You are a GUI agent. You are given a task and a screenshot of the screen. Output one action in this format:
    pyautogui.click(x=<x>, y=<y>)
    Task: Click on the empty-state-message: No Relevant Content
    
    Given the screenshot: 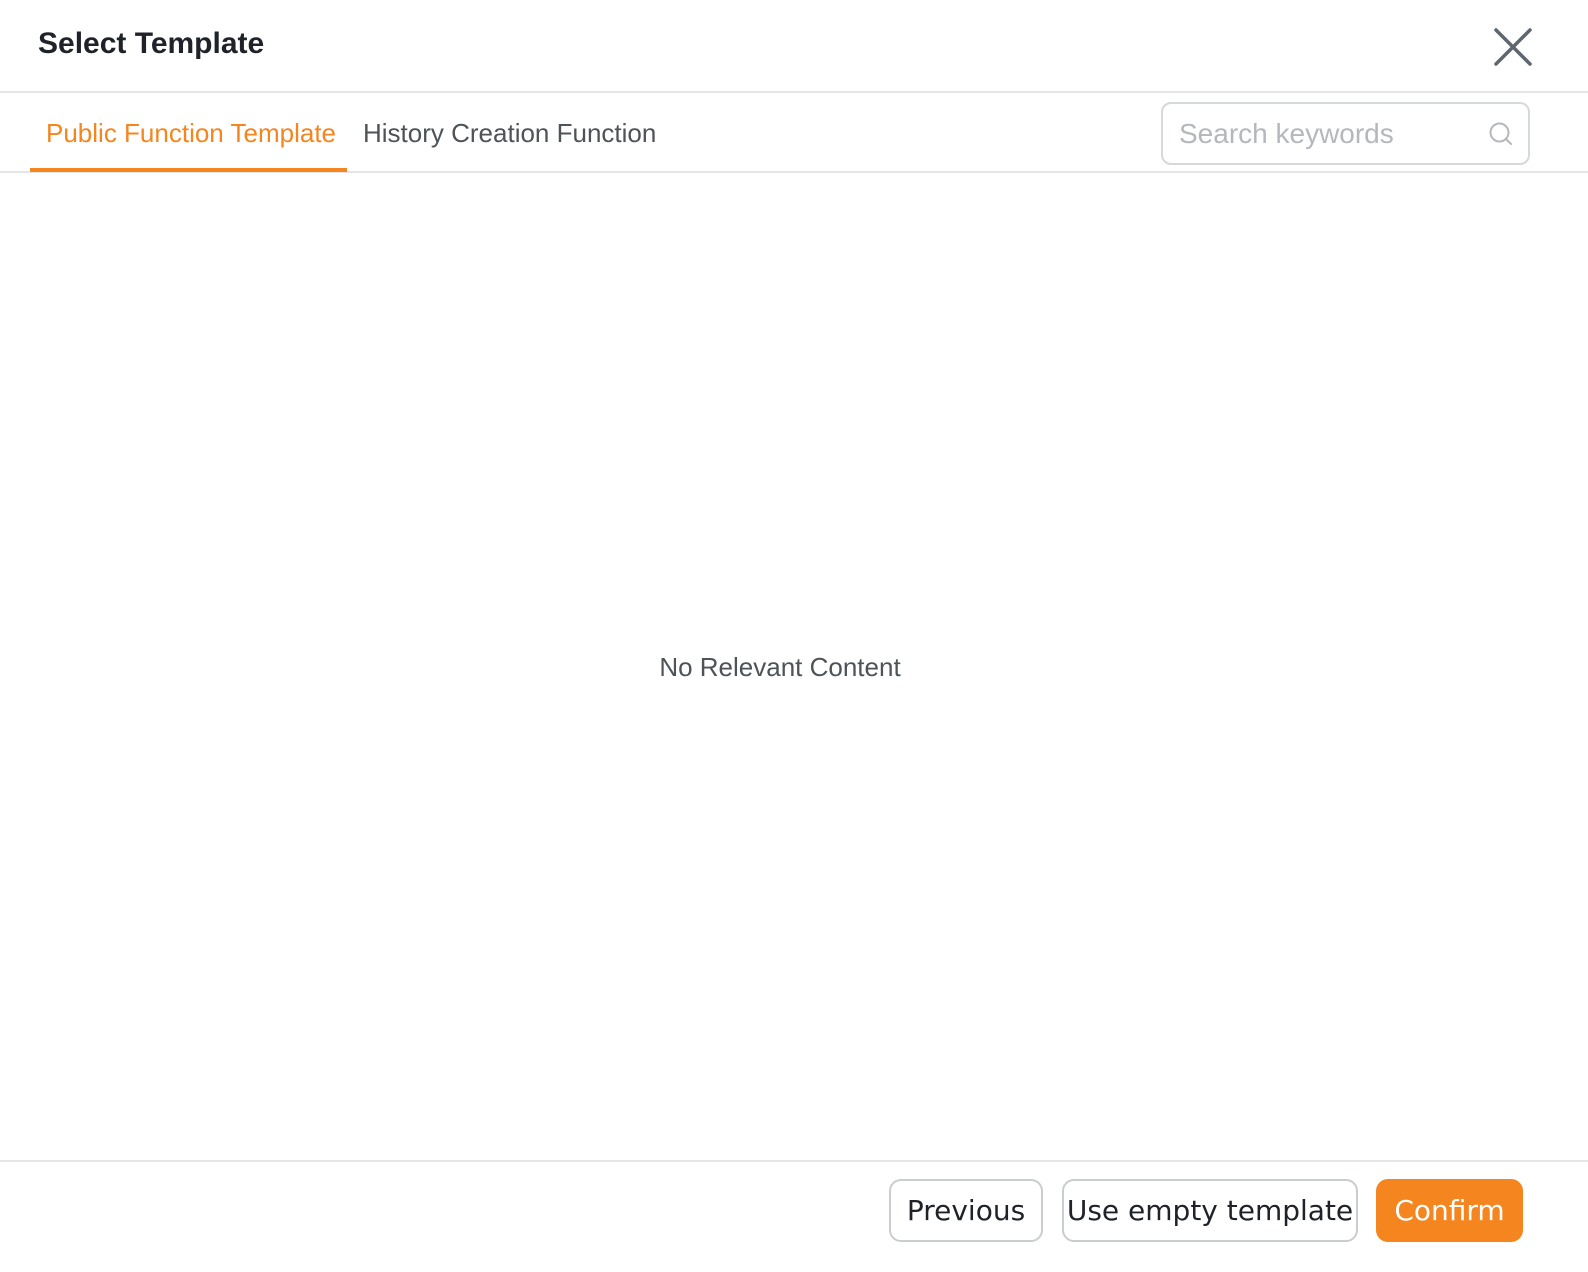 What is the action you would take?
    pyautogui.click(x=780, y=667)
    